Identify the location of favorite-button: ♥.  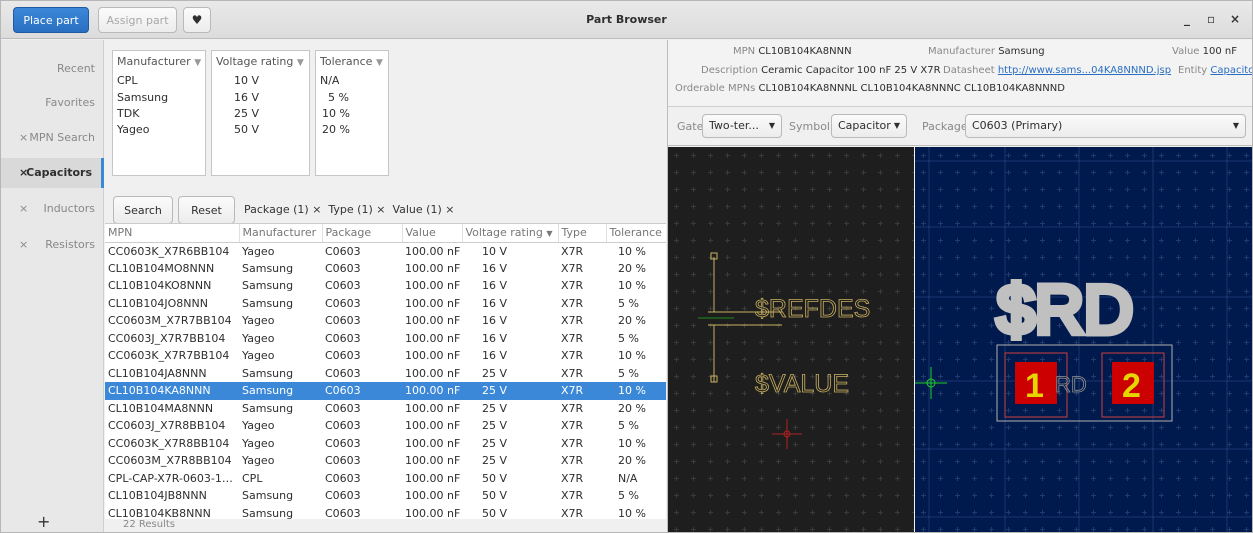
(197, 20).